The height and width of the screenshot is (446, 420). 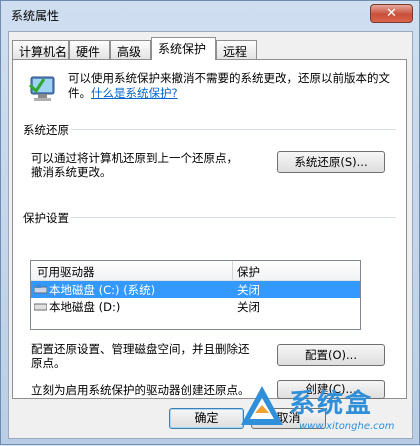 What do you see at coordinates (210, 15) in the screenshot?
I see `title-bar: 系统属性 ✕` at bounding box center [210, 15].